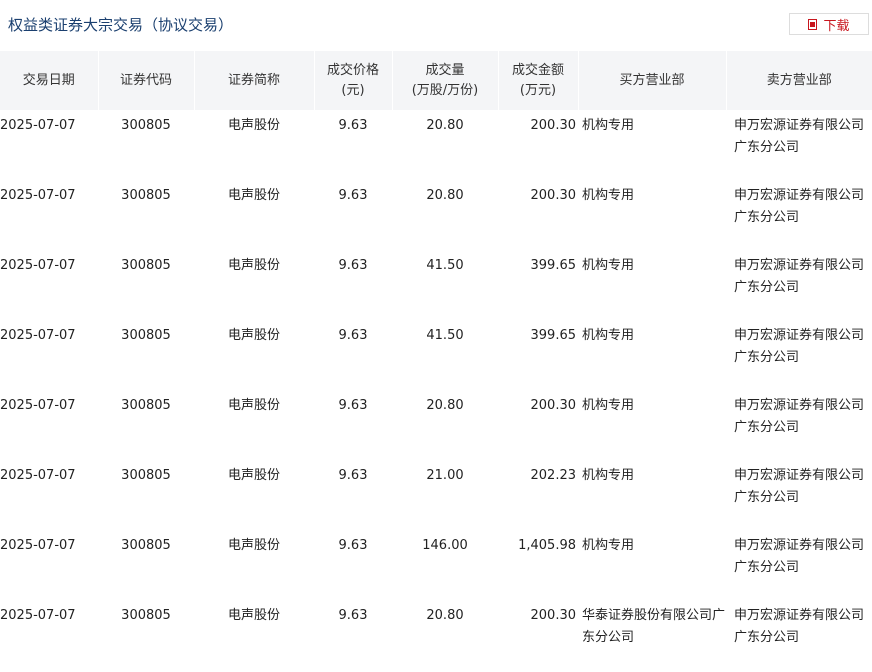  I want to click on page-title: 权益类证券大宗交易（协议交易）, so click(121, 25).